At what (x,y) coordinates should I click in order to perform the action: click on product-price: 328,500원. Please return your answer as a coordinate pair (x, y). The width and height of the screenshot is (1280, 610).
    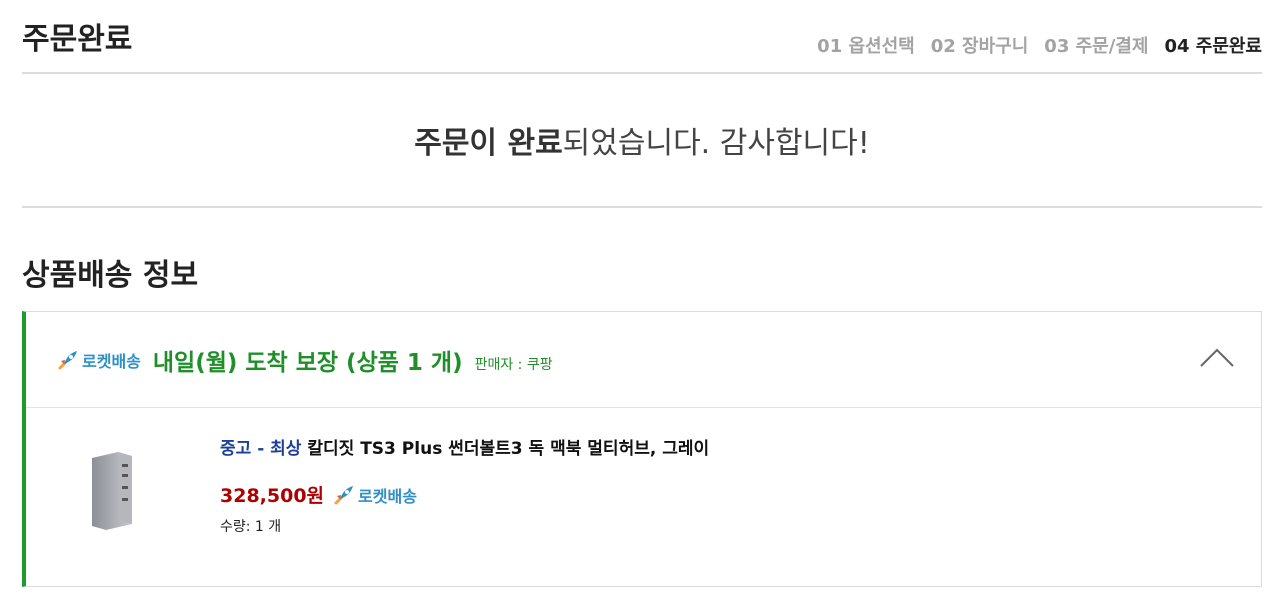
    Looking at the image, I should click on (272, 496).